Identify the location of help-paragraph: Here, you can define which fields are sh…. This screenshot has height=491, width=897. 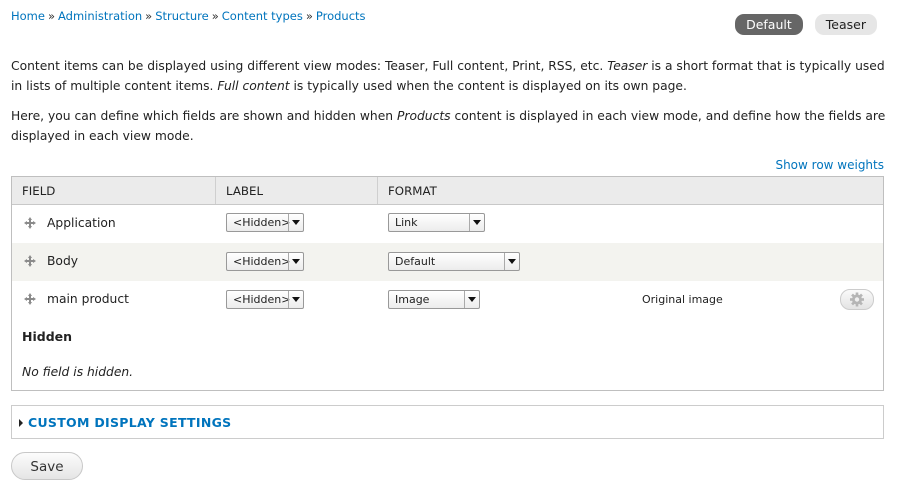
(449, 126).